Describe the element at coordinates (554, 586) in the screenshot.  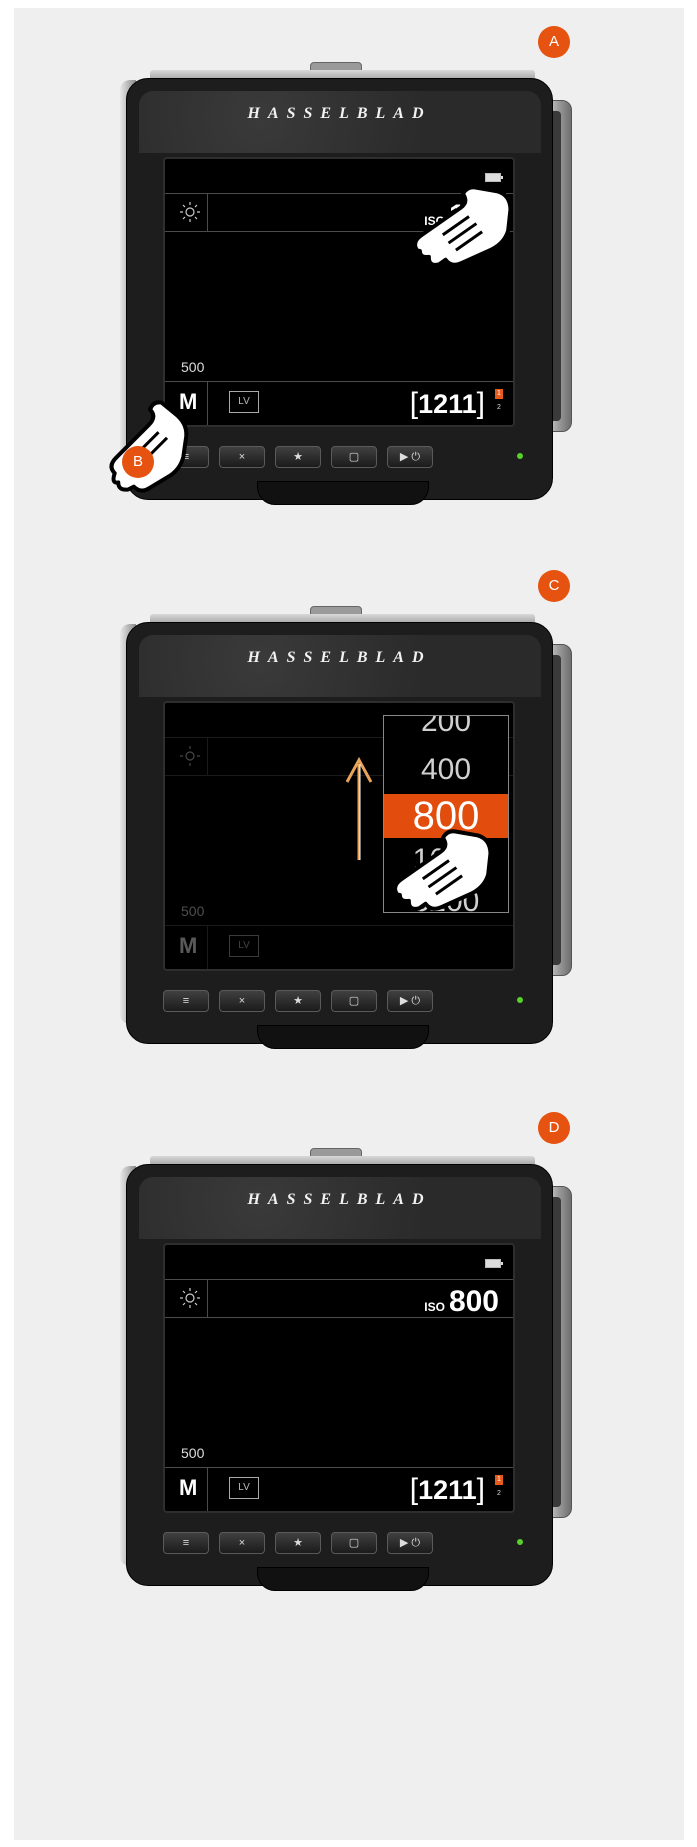
I see `step-badge-c: C` at that location.